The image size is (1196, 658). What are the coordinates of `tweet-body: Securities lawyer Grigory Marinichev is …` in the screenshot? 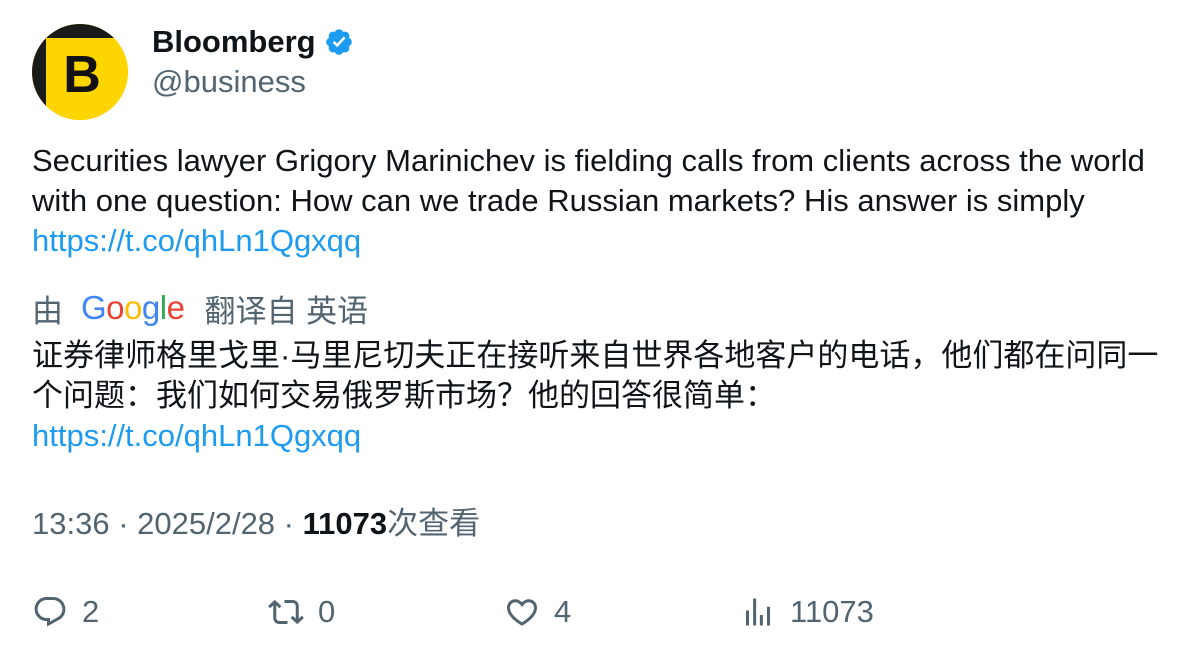 It's located at (588, 180).